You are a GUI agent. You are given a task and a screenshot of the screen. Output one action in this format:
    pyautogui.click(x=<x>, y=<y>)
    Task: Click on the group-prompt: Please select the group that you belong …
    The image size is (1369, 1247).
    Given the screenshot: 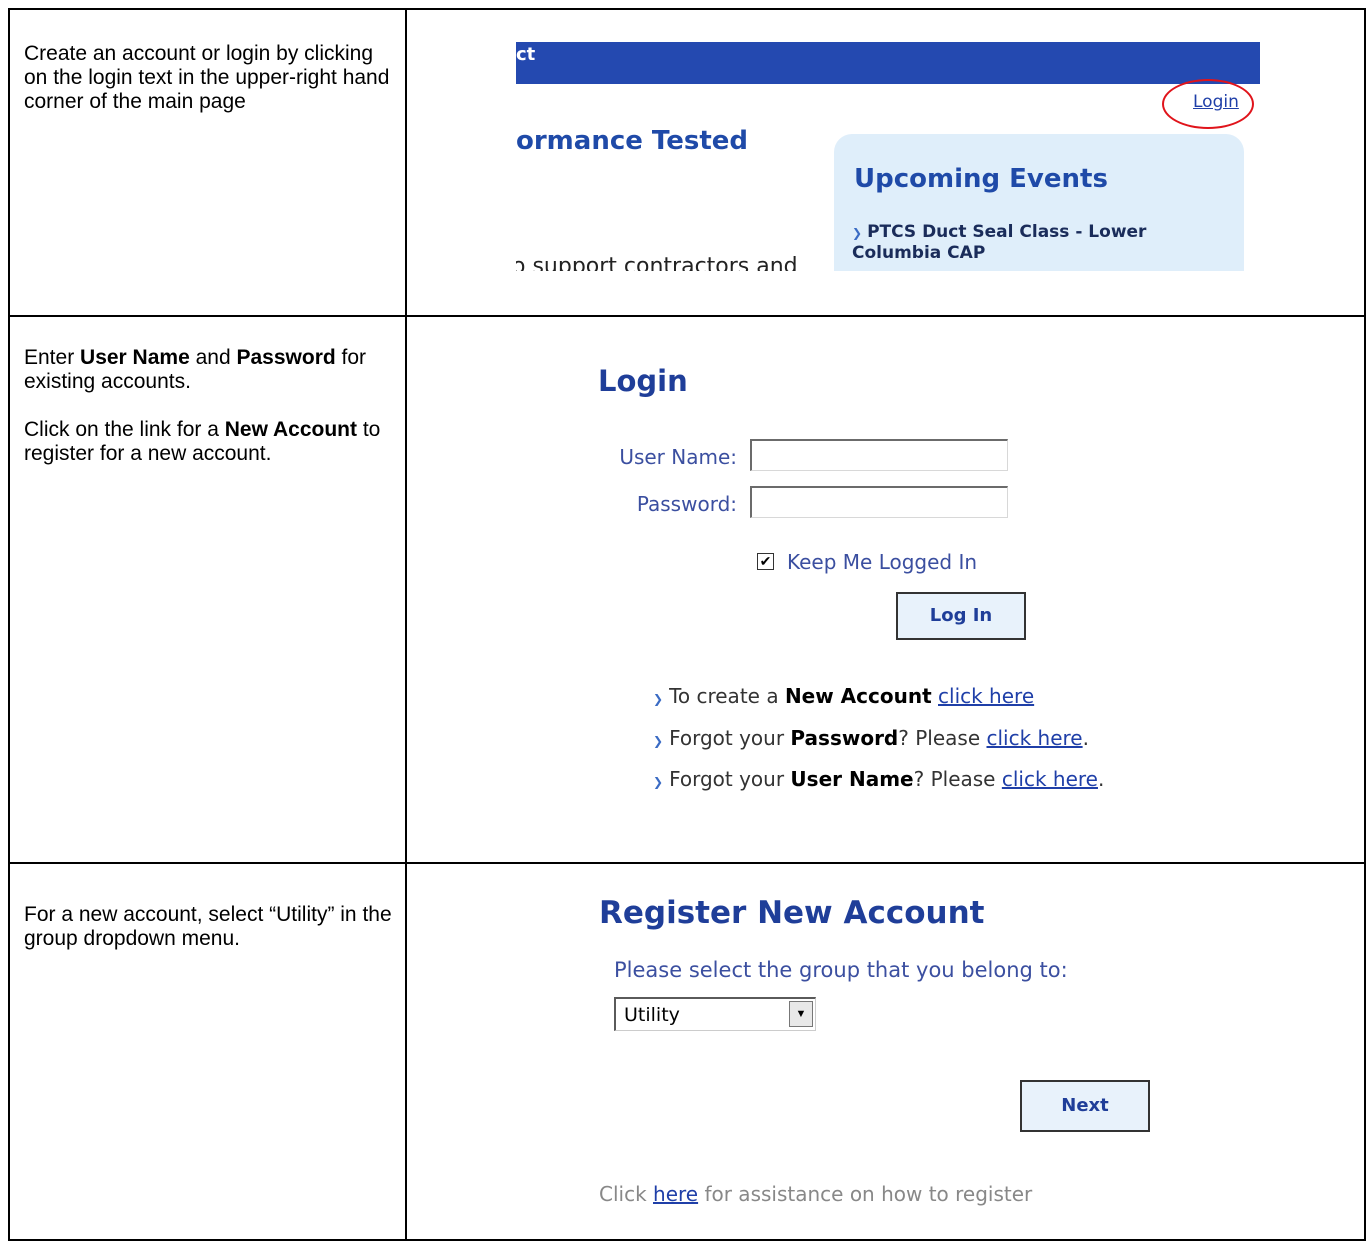 What is the action you would take?
    pyautogui.click(x=841, y=970)
    